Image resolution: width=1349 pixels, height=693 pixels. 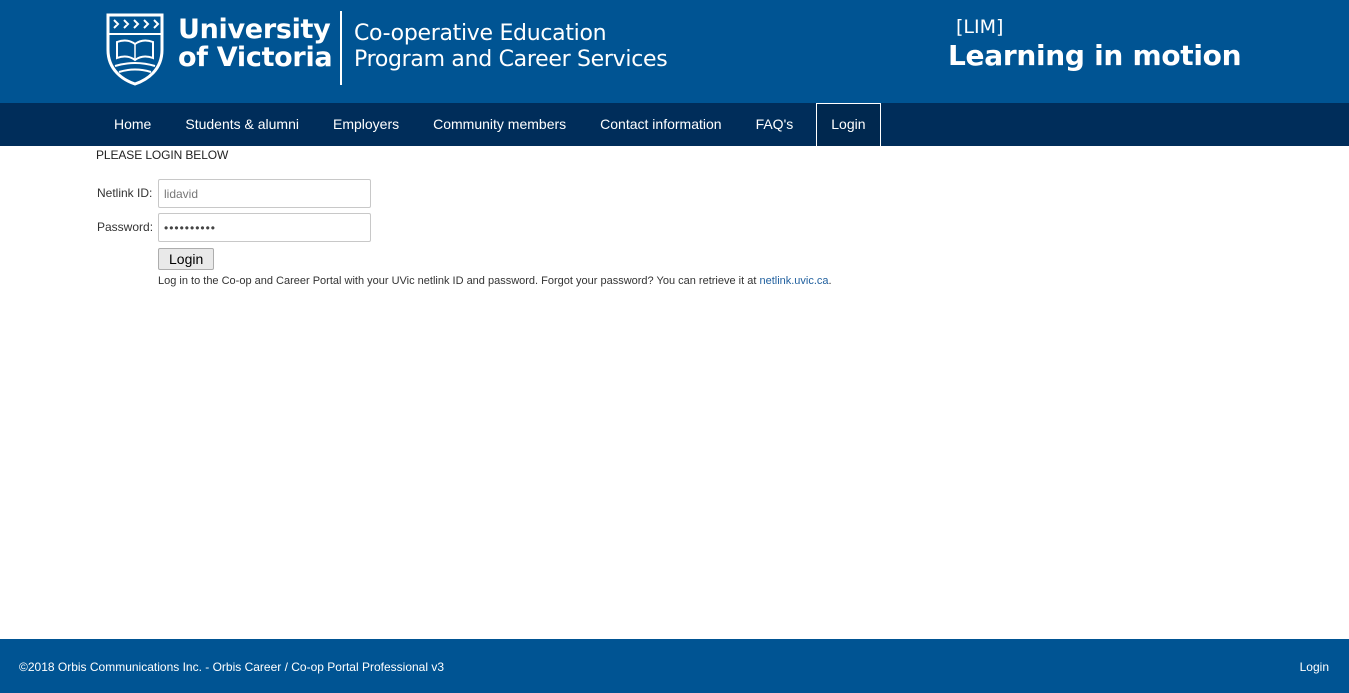 I want to click on university-name: University of Victoria, so click(x=255, y=43).